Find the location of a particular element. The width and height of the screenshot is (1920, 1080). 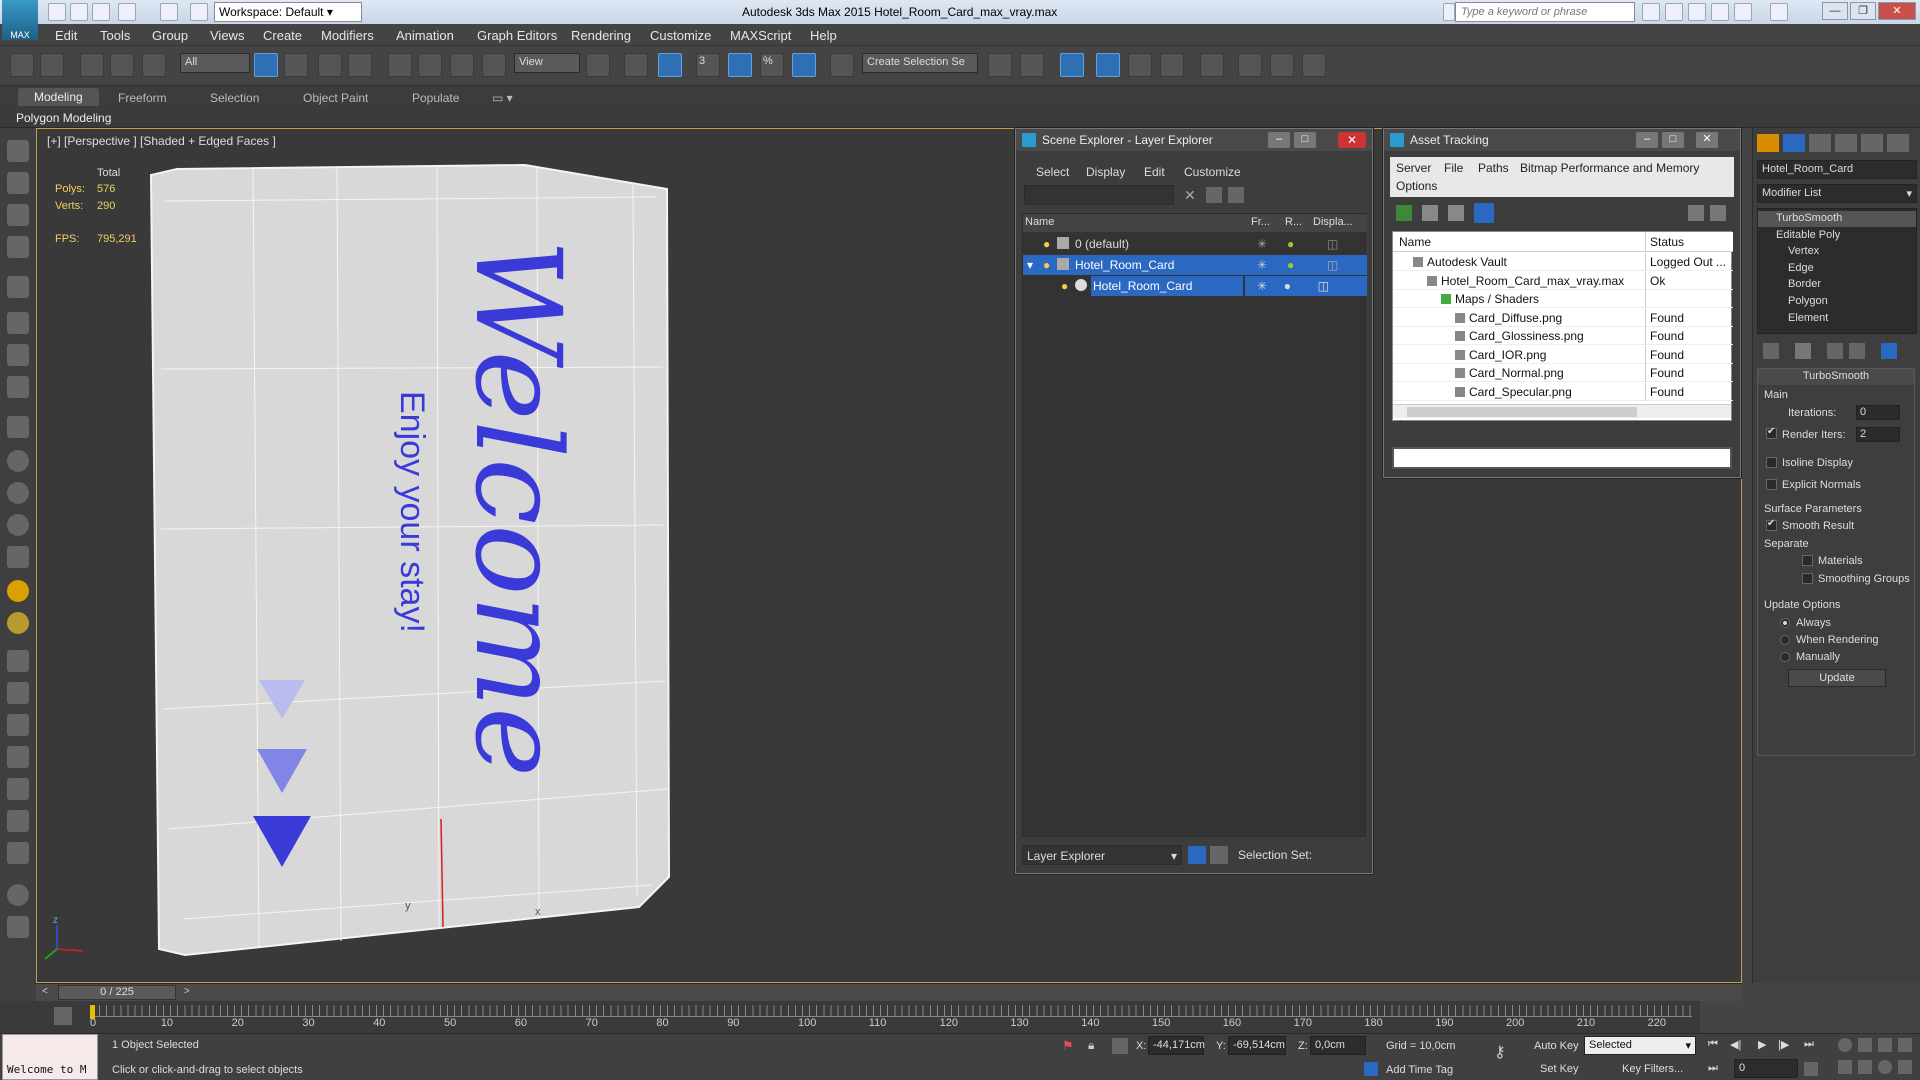

previous-frame-icon: ◀| is located at coordinates (1735, 1044).